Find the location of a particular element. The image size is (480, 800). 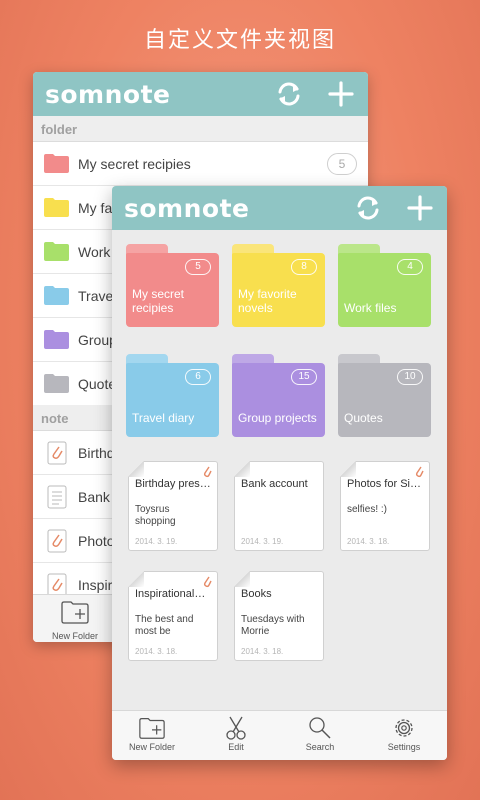

folder-count-badge: 15 is located at coordinates (304, 377).